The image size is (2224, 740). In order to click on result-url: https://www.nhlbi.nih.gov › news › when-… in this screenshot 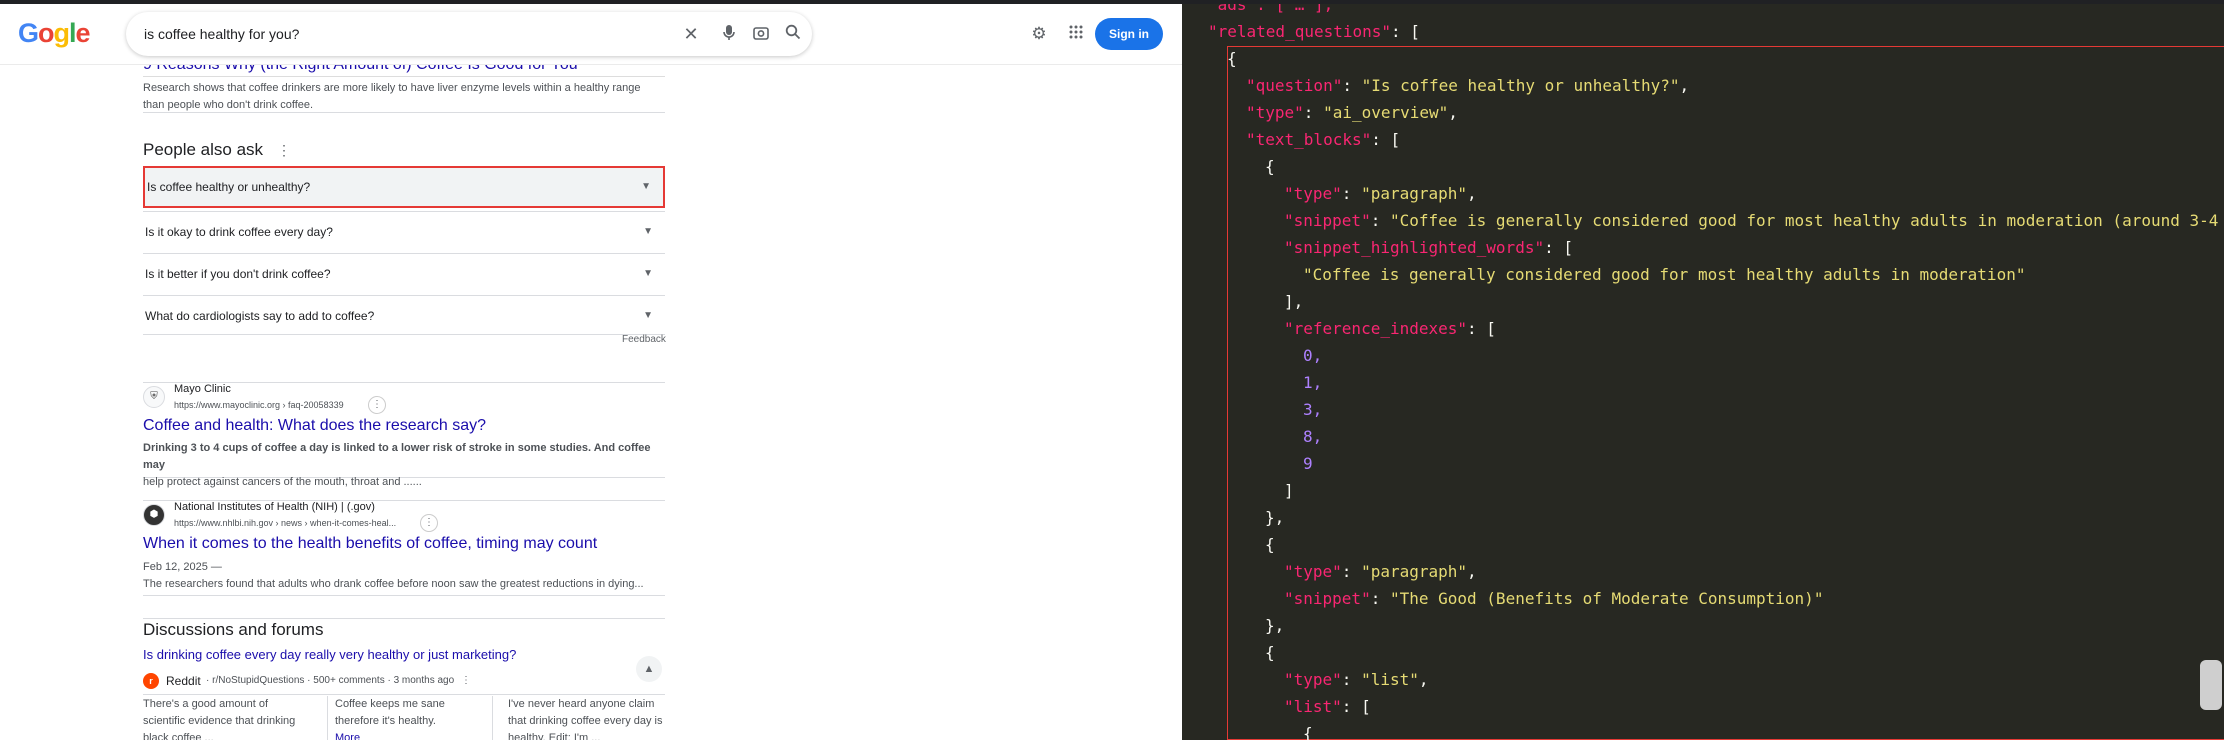, I will do `click(285, 523)`.